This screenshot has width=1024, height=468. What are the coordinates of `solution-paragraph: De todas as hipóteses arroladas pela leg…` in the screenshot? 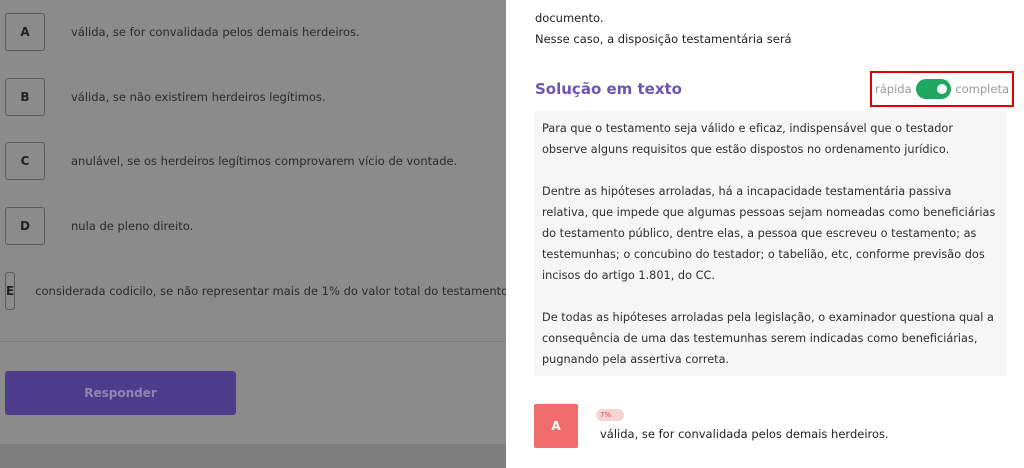 It's located at (768, 338).